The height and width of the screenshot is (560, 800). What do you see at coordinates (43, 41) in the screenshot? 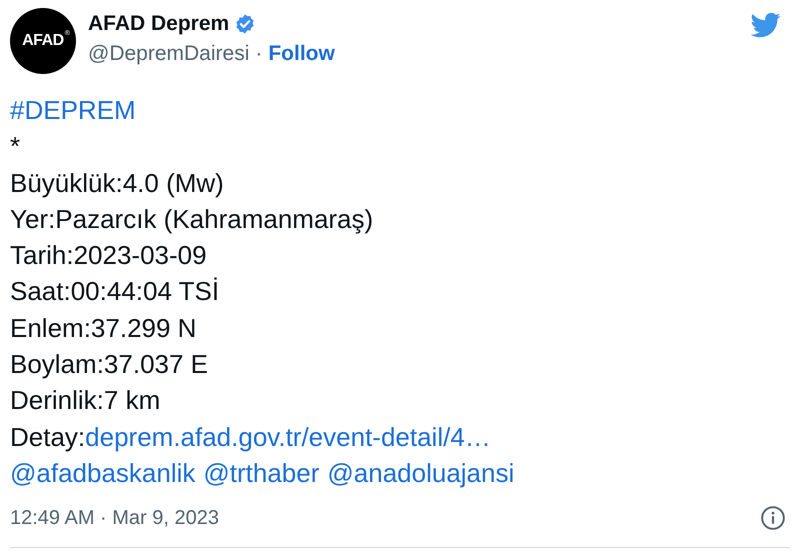
I see `logo-text: AFAD` at bounding box center [43, 41].